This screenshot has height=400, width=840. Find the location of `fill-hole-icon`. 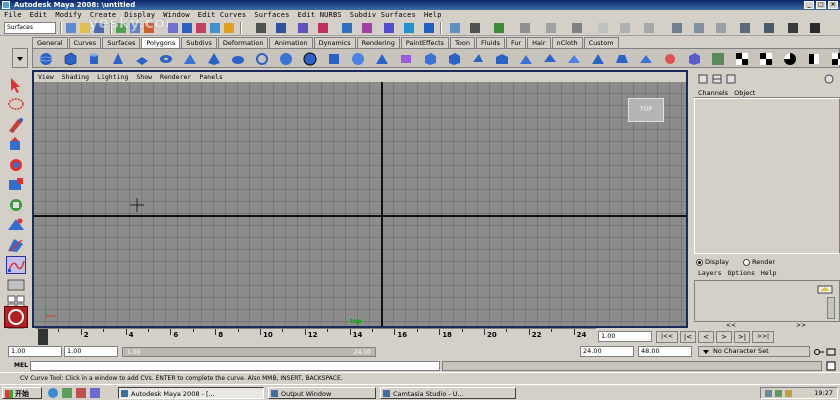

fill-hole-icon is located at coordinates (574, 59).